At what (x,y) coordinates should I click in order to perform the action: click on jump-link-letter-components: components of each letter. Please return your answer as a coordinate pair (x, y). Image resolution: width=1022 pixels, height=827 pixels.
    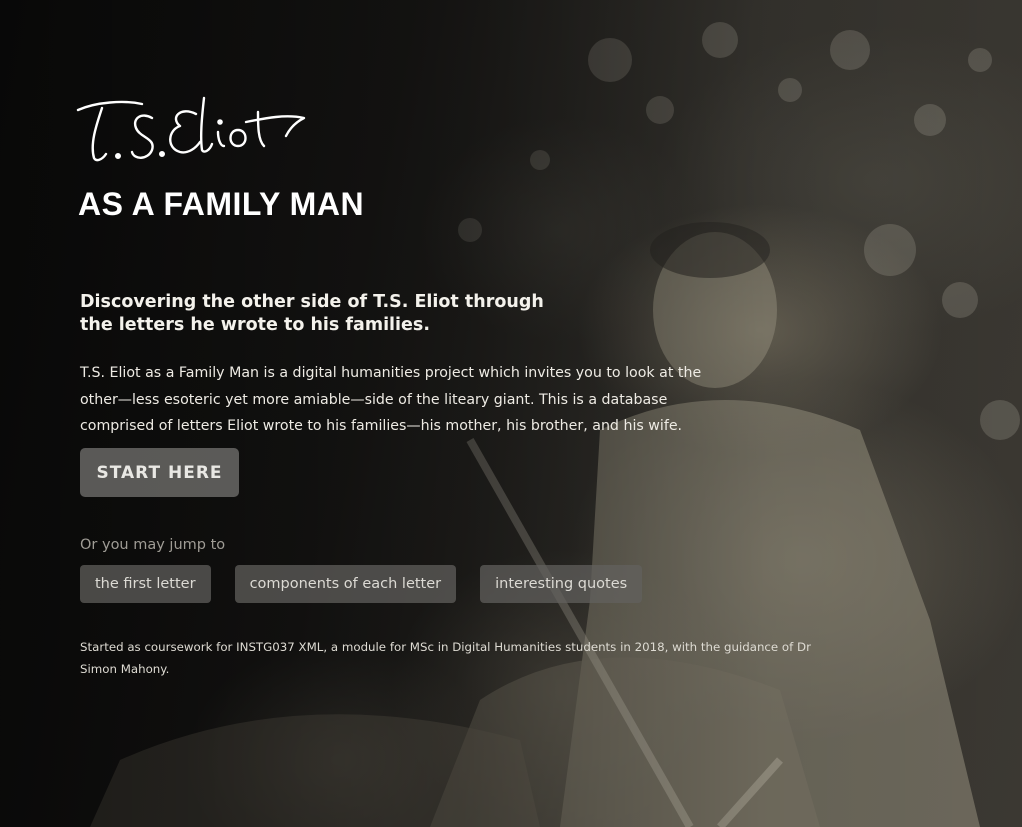
    Looking at the image, I should click on (345, 584).